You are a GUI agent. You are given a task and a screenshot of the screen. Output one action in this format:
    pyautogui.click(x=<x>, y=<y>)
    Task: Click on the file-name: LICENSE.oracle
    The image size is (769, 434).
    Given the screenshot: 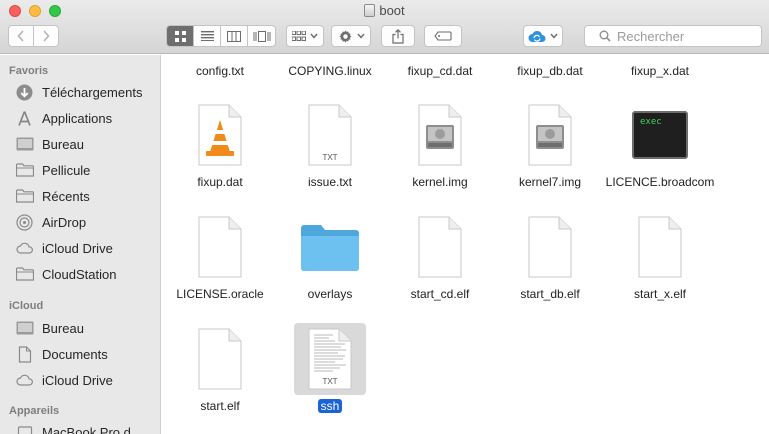 What is the action you would take?
    pyautogui.click(x=220, y=294)
    